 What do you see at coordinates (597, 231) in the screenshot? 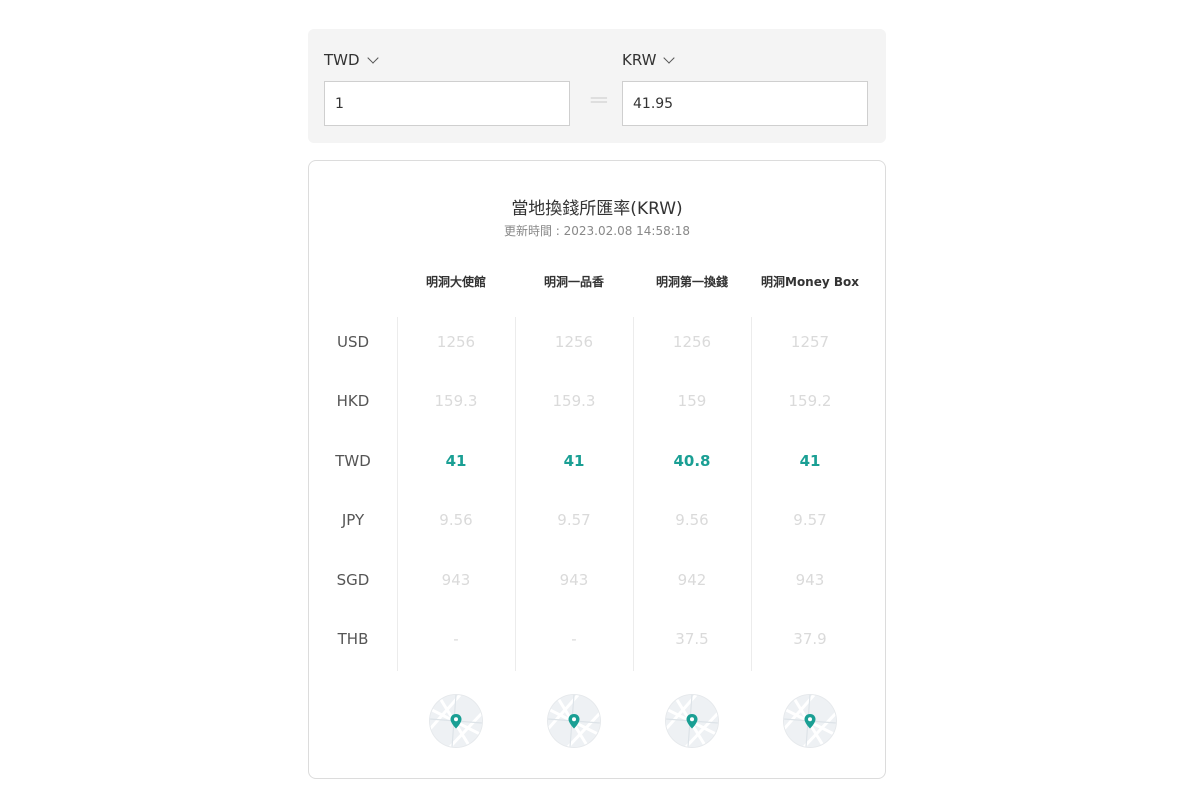
I see `update-time: 更新時間 : 2023.02.08 14:58:18` at bounding box center [597, 231].